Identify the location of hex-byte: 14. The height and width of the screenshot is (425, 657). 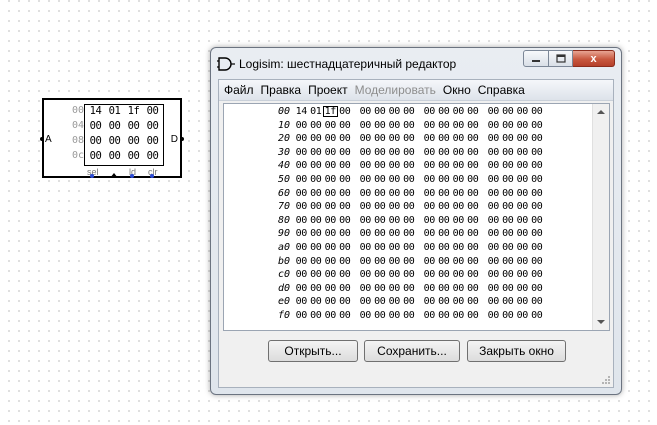
(301, 111).